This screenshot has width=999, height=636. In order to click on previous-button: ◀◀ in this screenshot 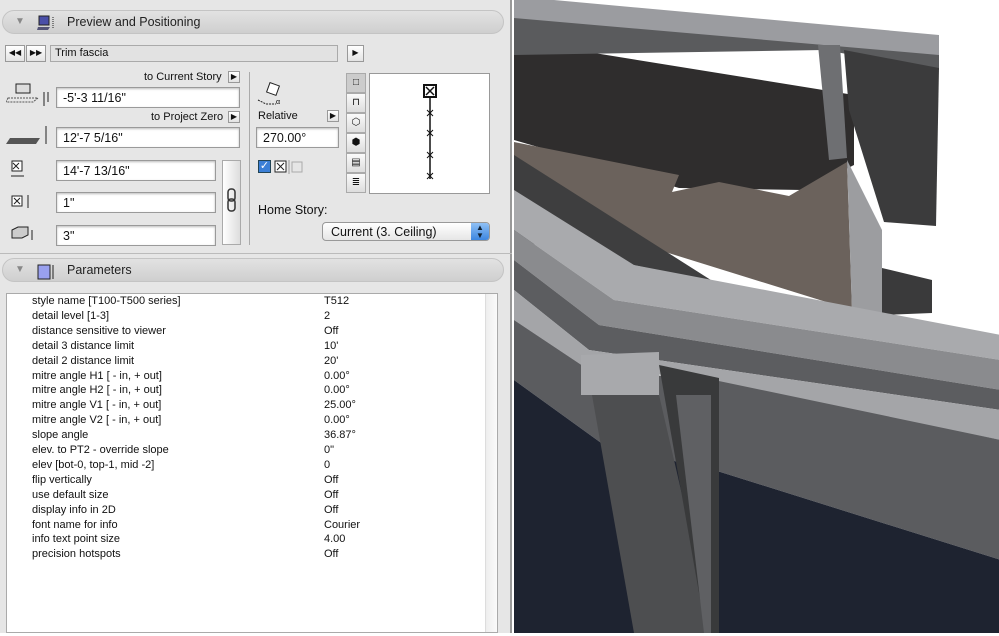, I will do `click(15, 53)`.